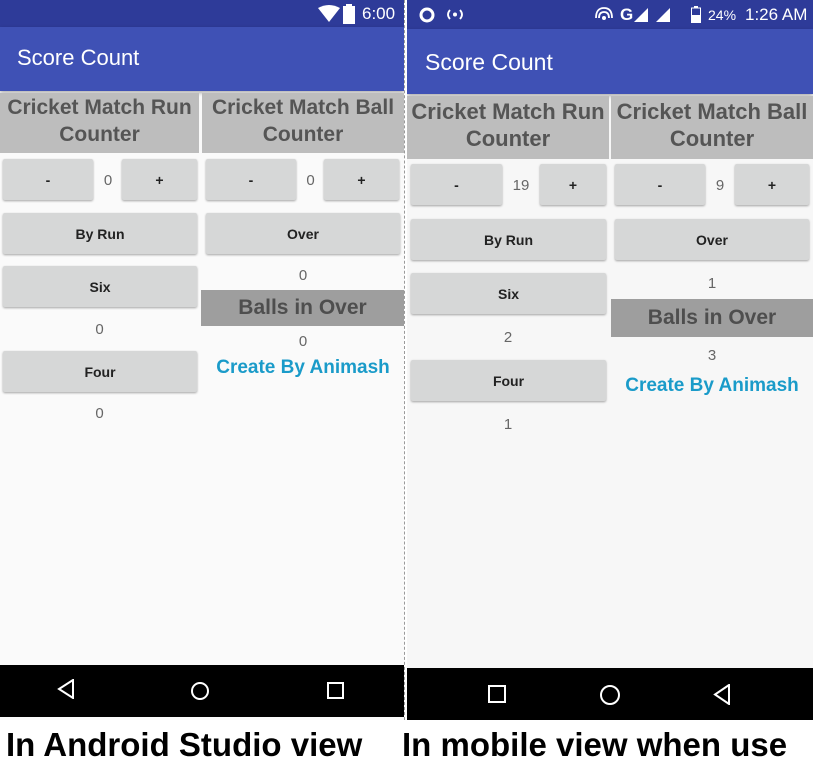 The width and height of the screenshot is (813, 781). What do you see at coordinates (712, 355) in the screenshot?
I see `balls-in-over-count: 3` at bounding box center [712, 355].